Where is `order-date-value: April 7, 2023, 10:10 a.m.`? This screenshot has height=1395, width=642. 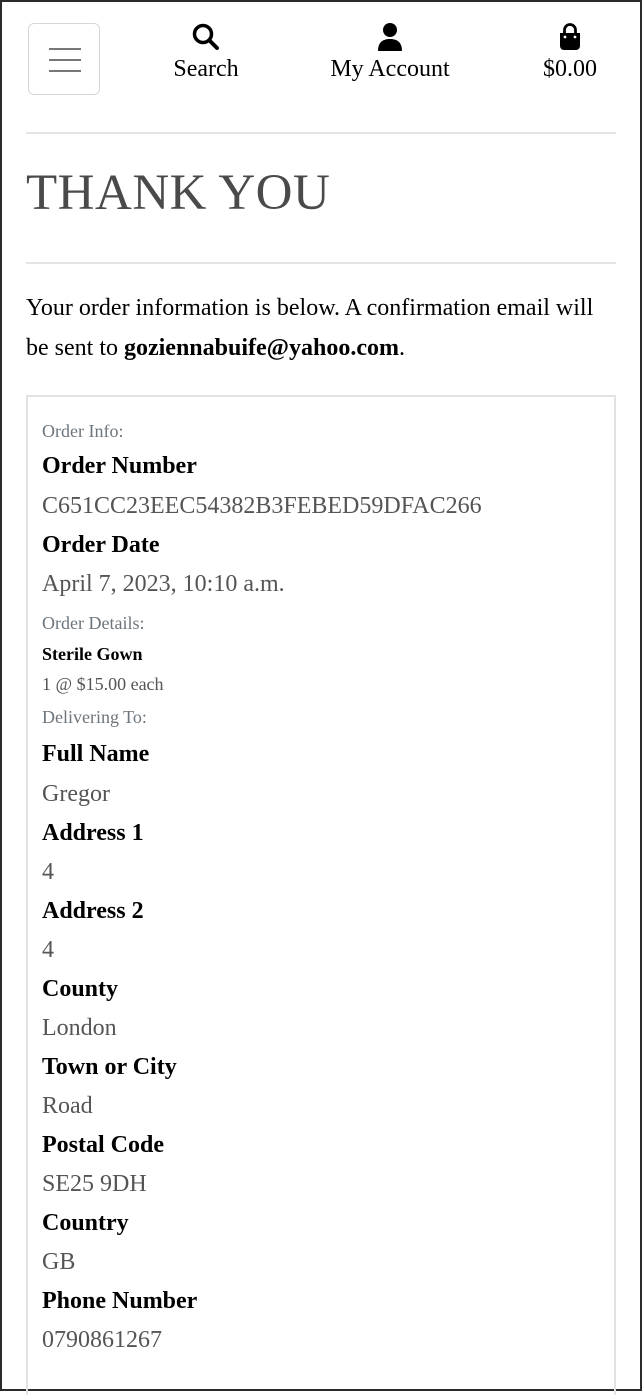 order-date-value: April 7, 2023, 10:10 a.m. is located at coordinates (163, 584).